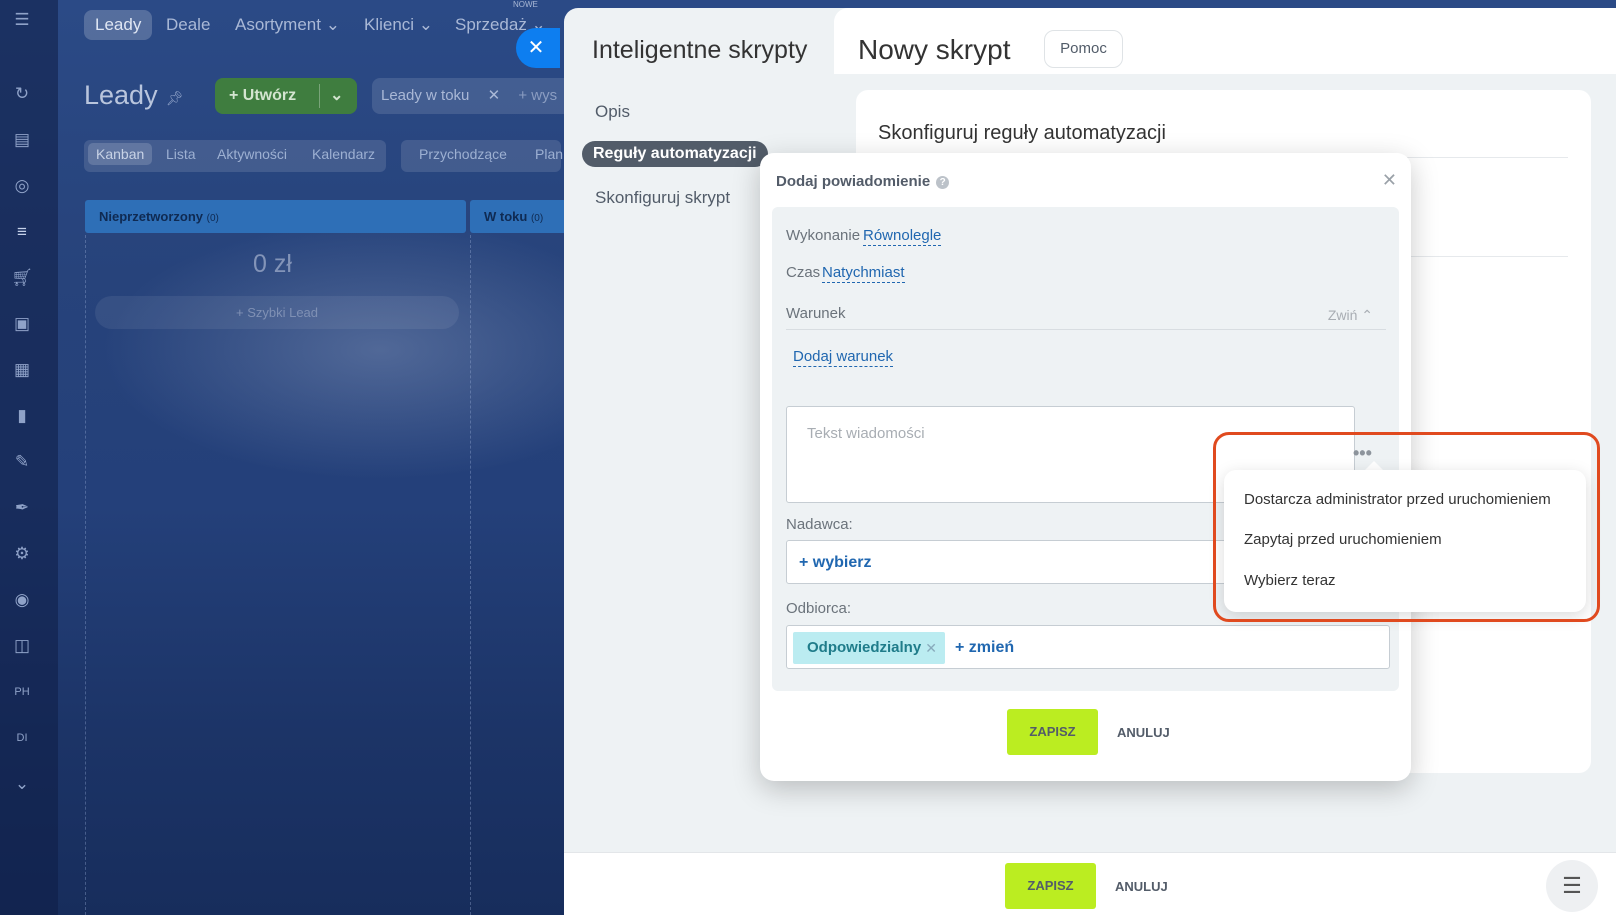 The width and height of the screenshot is (1616, 915). I want to click on chevron-up-icon: ⌃, so click(1367, 315).